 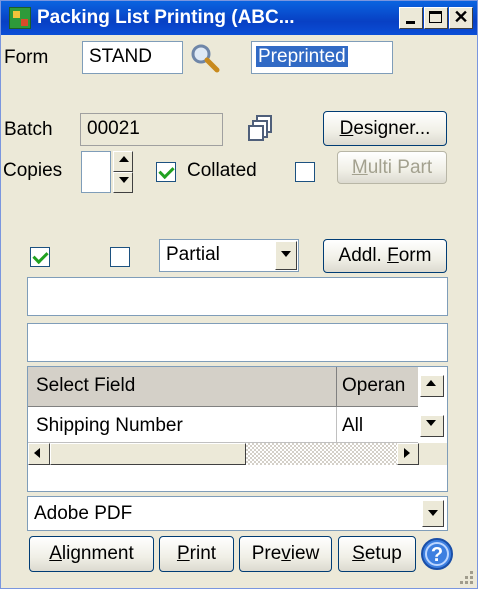 I want to click on printer-select: Adobe PDF, so click(x=237, y=513).